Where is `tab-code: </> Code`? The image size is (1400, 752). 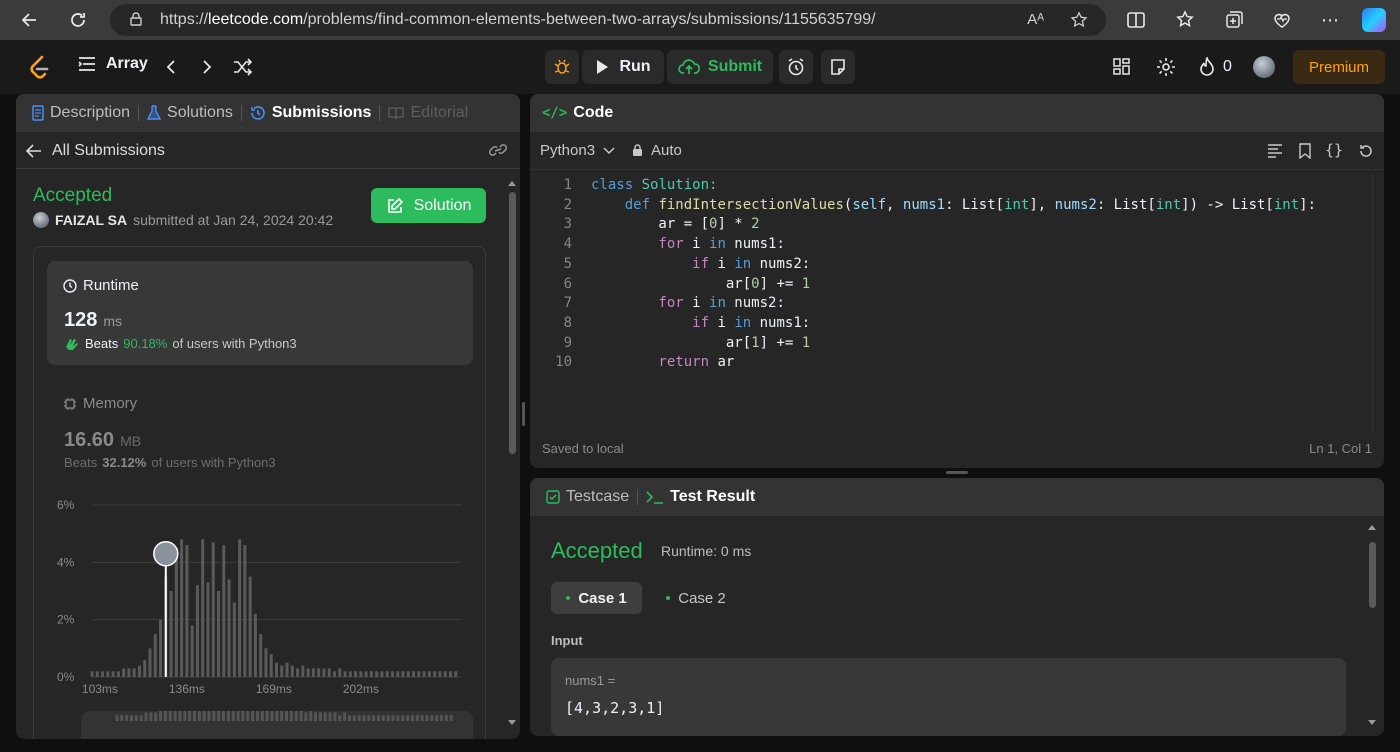
tab-code: </> Code is located at coordinates (580, 113).